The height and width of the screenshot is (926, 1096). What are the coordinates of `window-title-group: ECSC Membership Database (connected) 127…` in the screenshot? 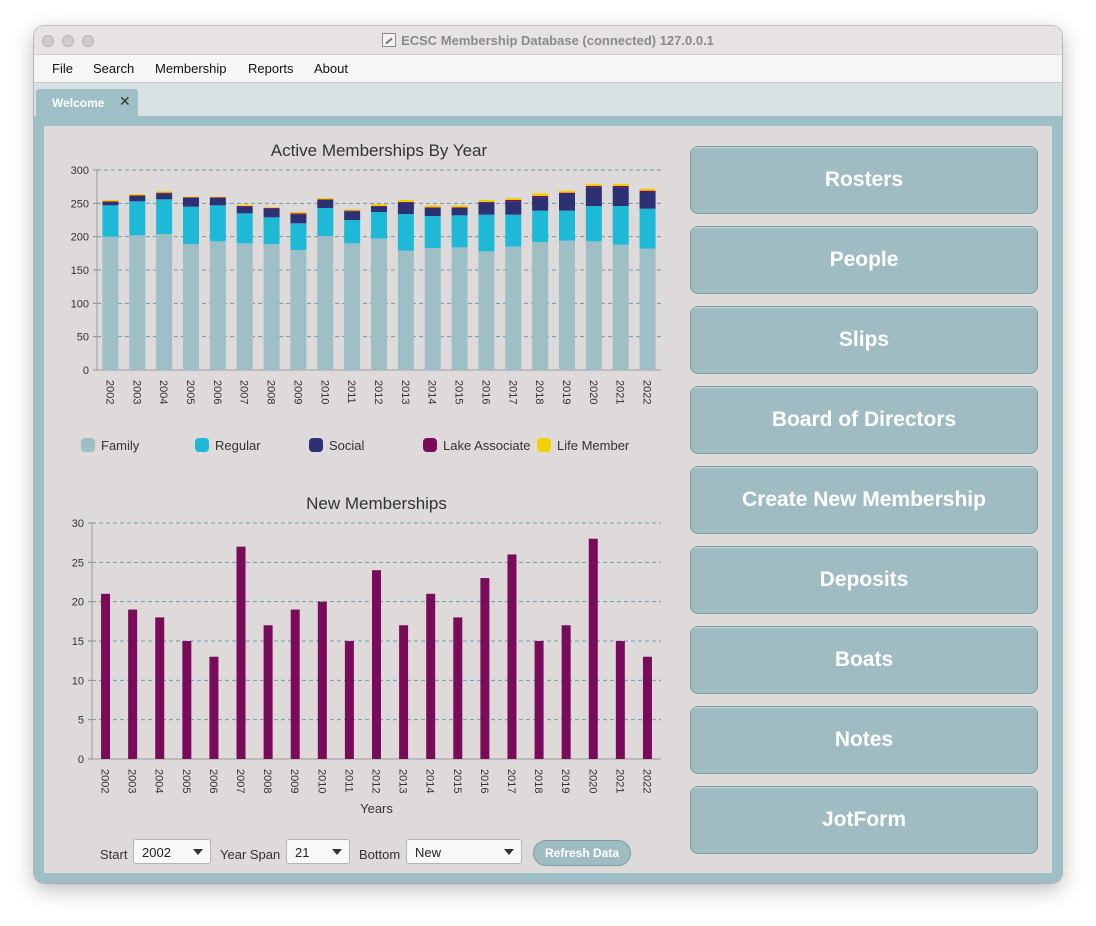 It's located at (548, 40).